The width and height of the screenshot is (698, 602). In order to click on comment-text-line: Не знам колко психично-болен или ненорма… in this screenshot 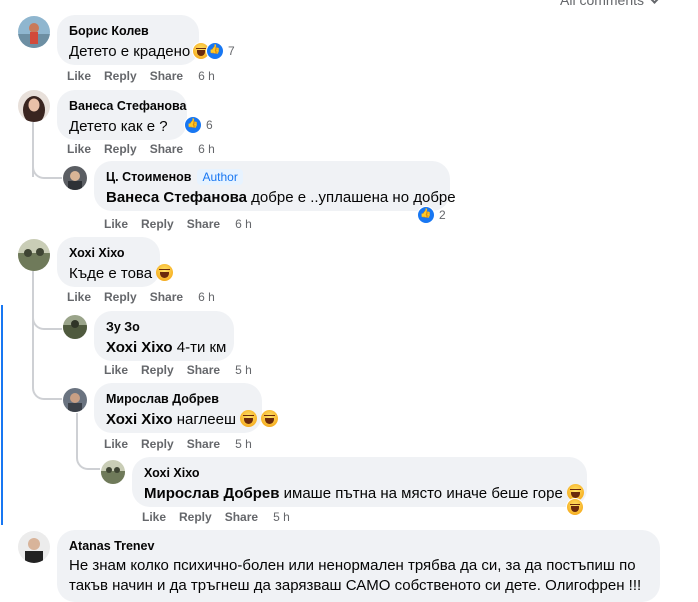, I will do `click(352, 565)`.